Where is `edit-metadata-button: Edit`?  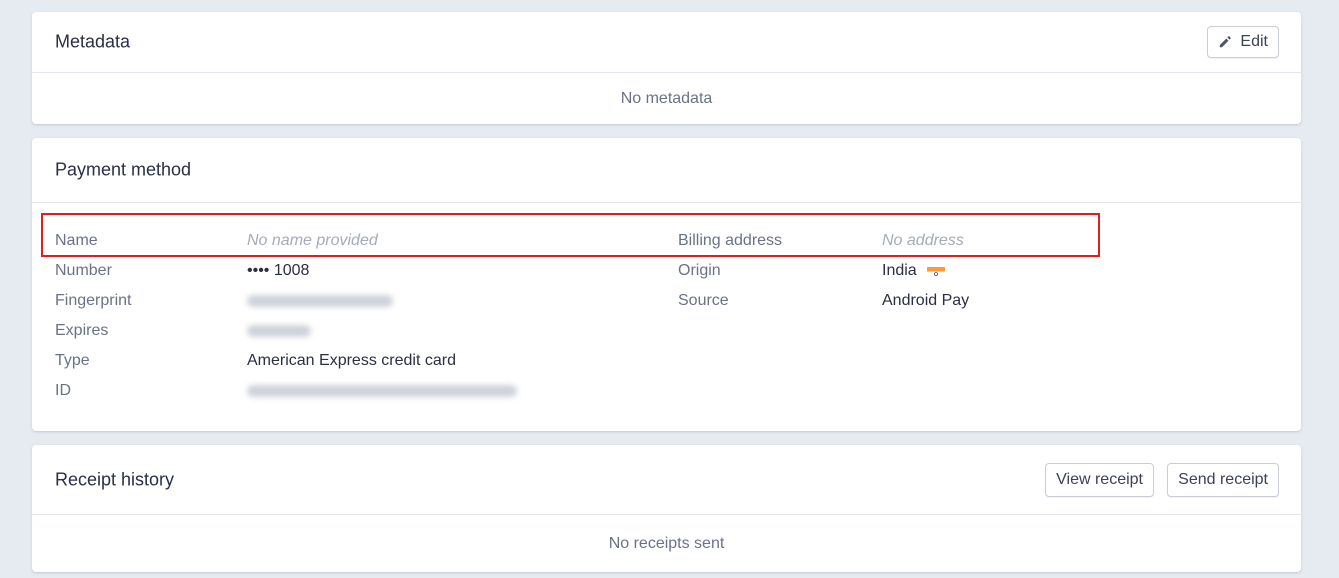 edit-metadata-button: Edit is located at coordinates (1243, 42).